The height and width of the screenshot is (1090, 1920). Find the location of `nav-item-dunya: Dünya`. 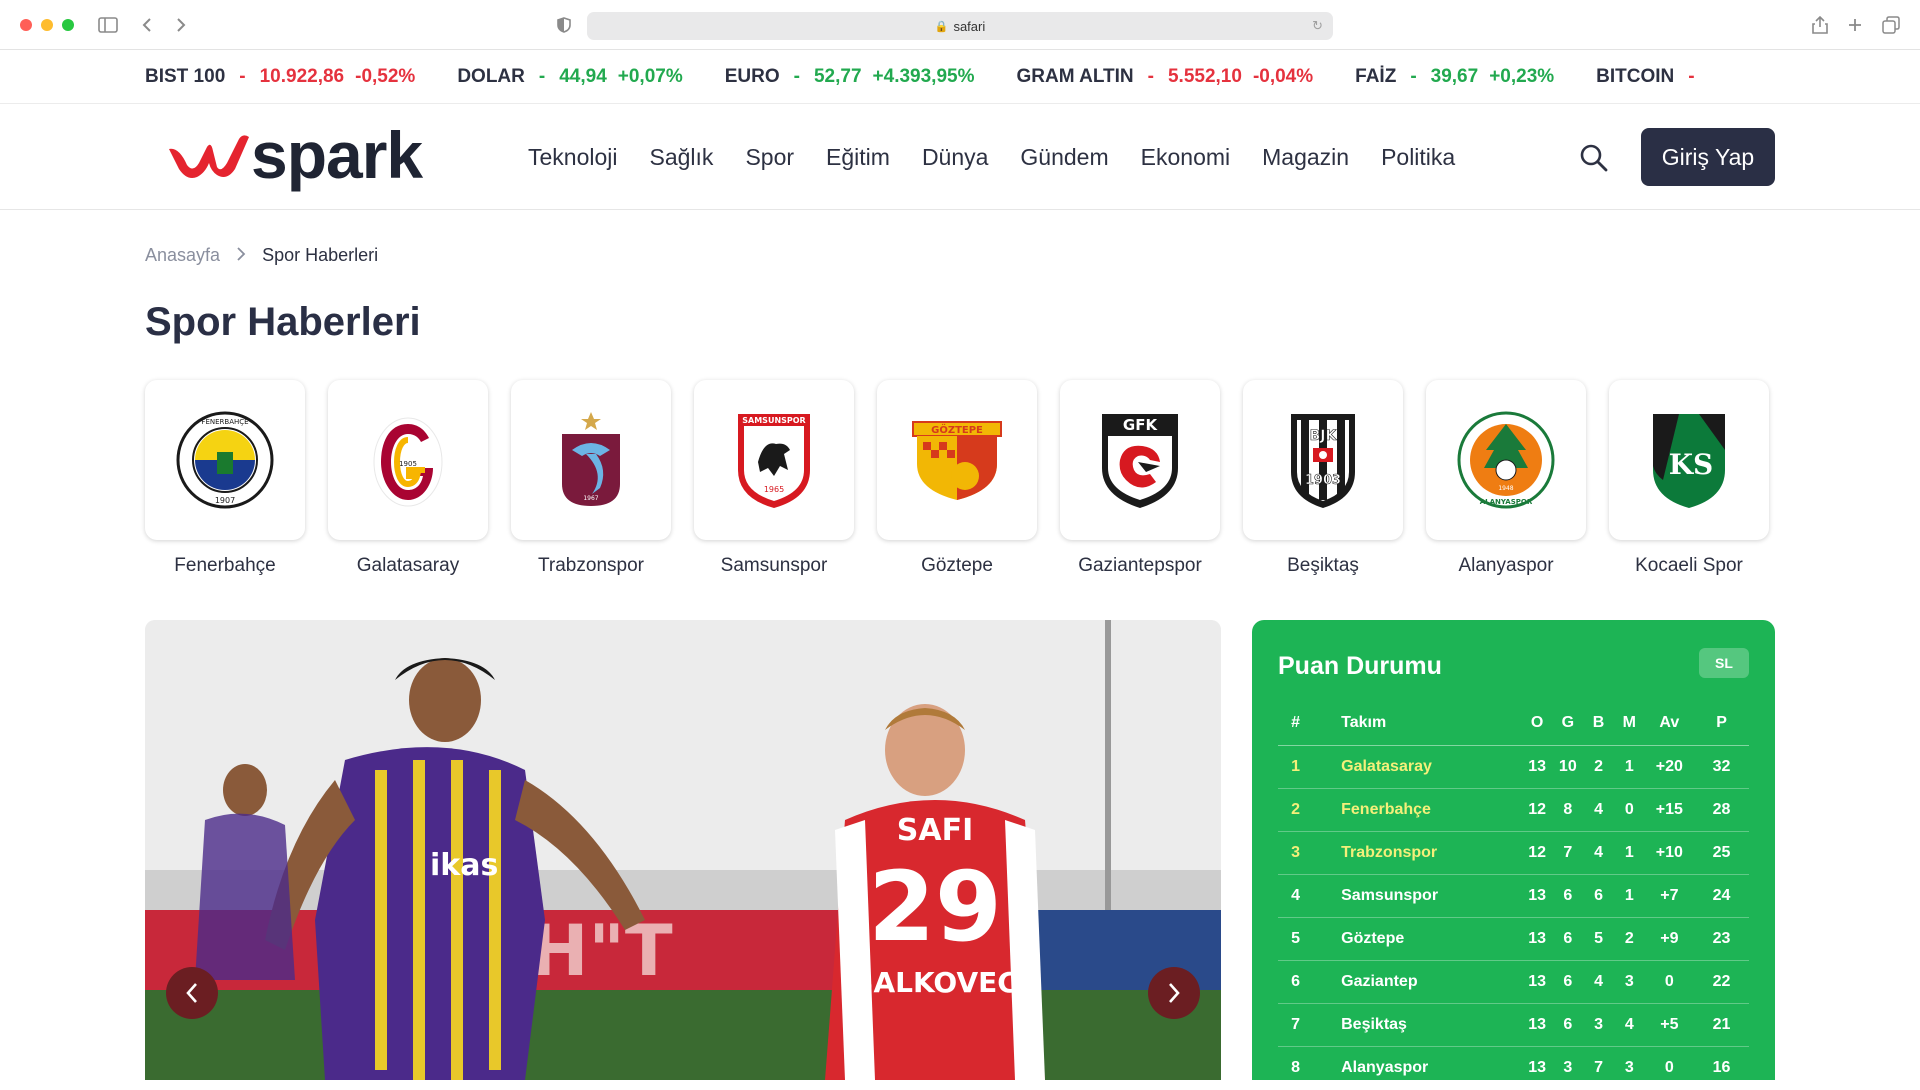

nav-item-dunya: Dünya is located at coordinates (955, 157).